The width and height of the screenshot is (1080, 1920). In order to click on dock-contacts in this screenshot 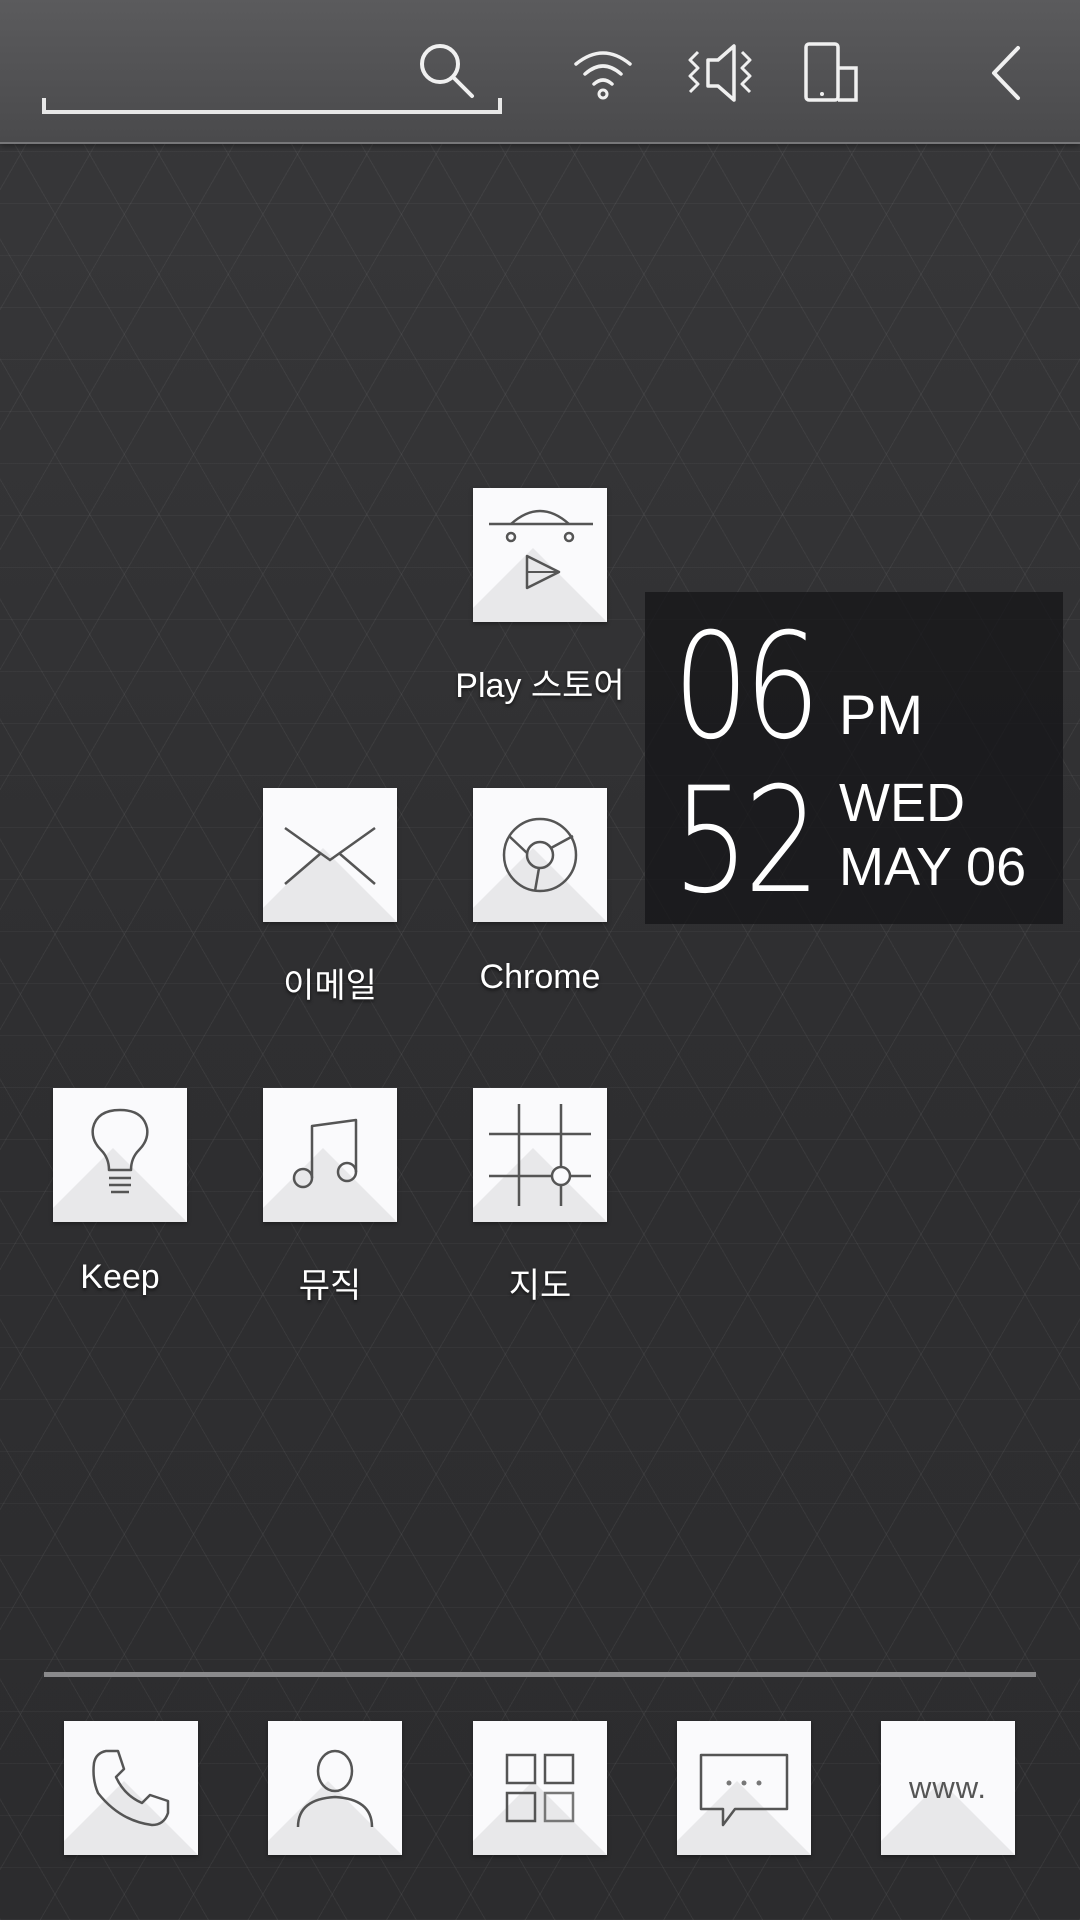, I will do `click(335, 1788)`.